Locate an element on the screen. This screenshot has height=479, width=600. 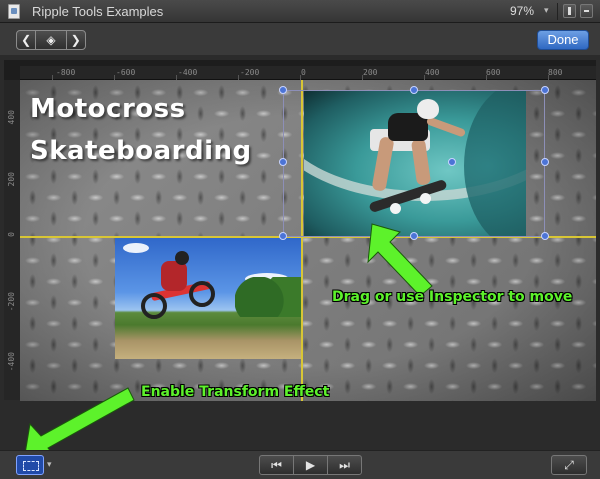
viewer-toolbar: ❮ ◈ ❯ Done is located at coordinates (300, 39).